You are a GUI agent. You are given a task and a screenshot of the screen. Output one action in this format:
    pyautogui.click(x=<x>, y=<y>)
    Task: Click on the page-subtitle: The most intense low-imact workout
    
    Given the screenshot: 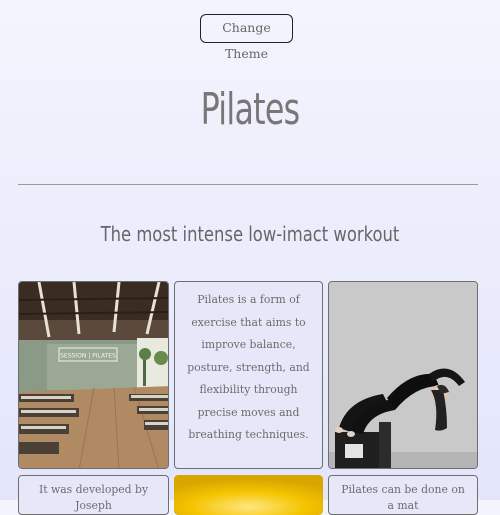 What is the action you would take?
    pyautogui.click(x=250, y=234)
    